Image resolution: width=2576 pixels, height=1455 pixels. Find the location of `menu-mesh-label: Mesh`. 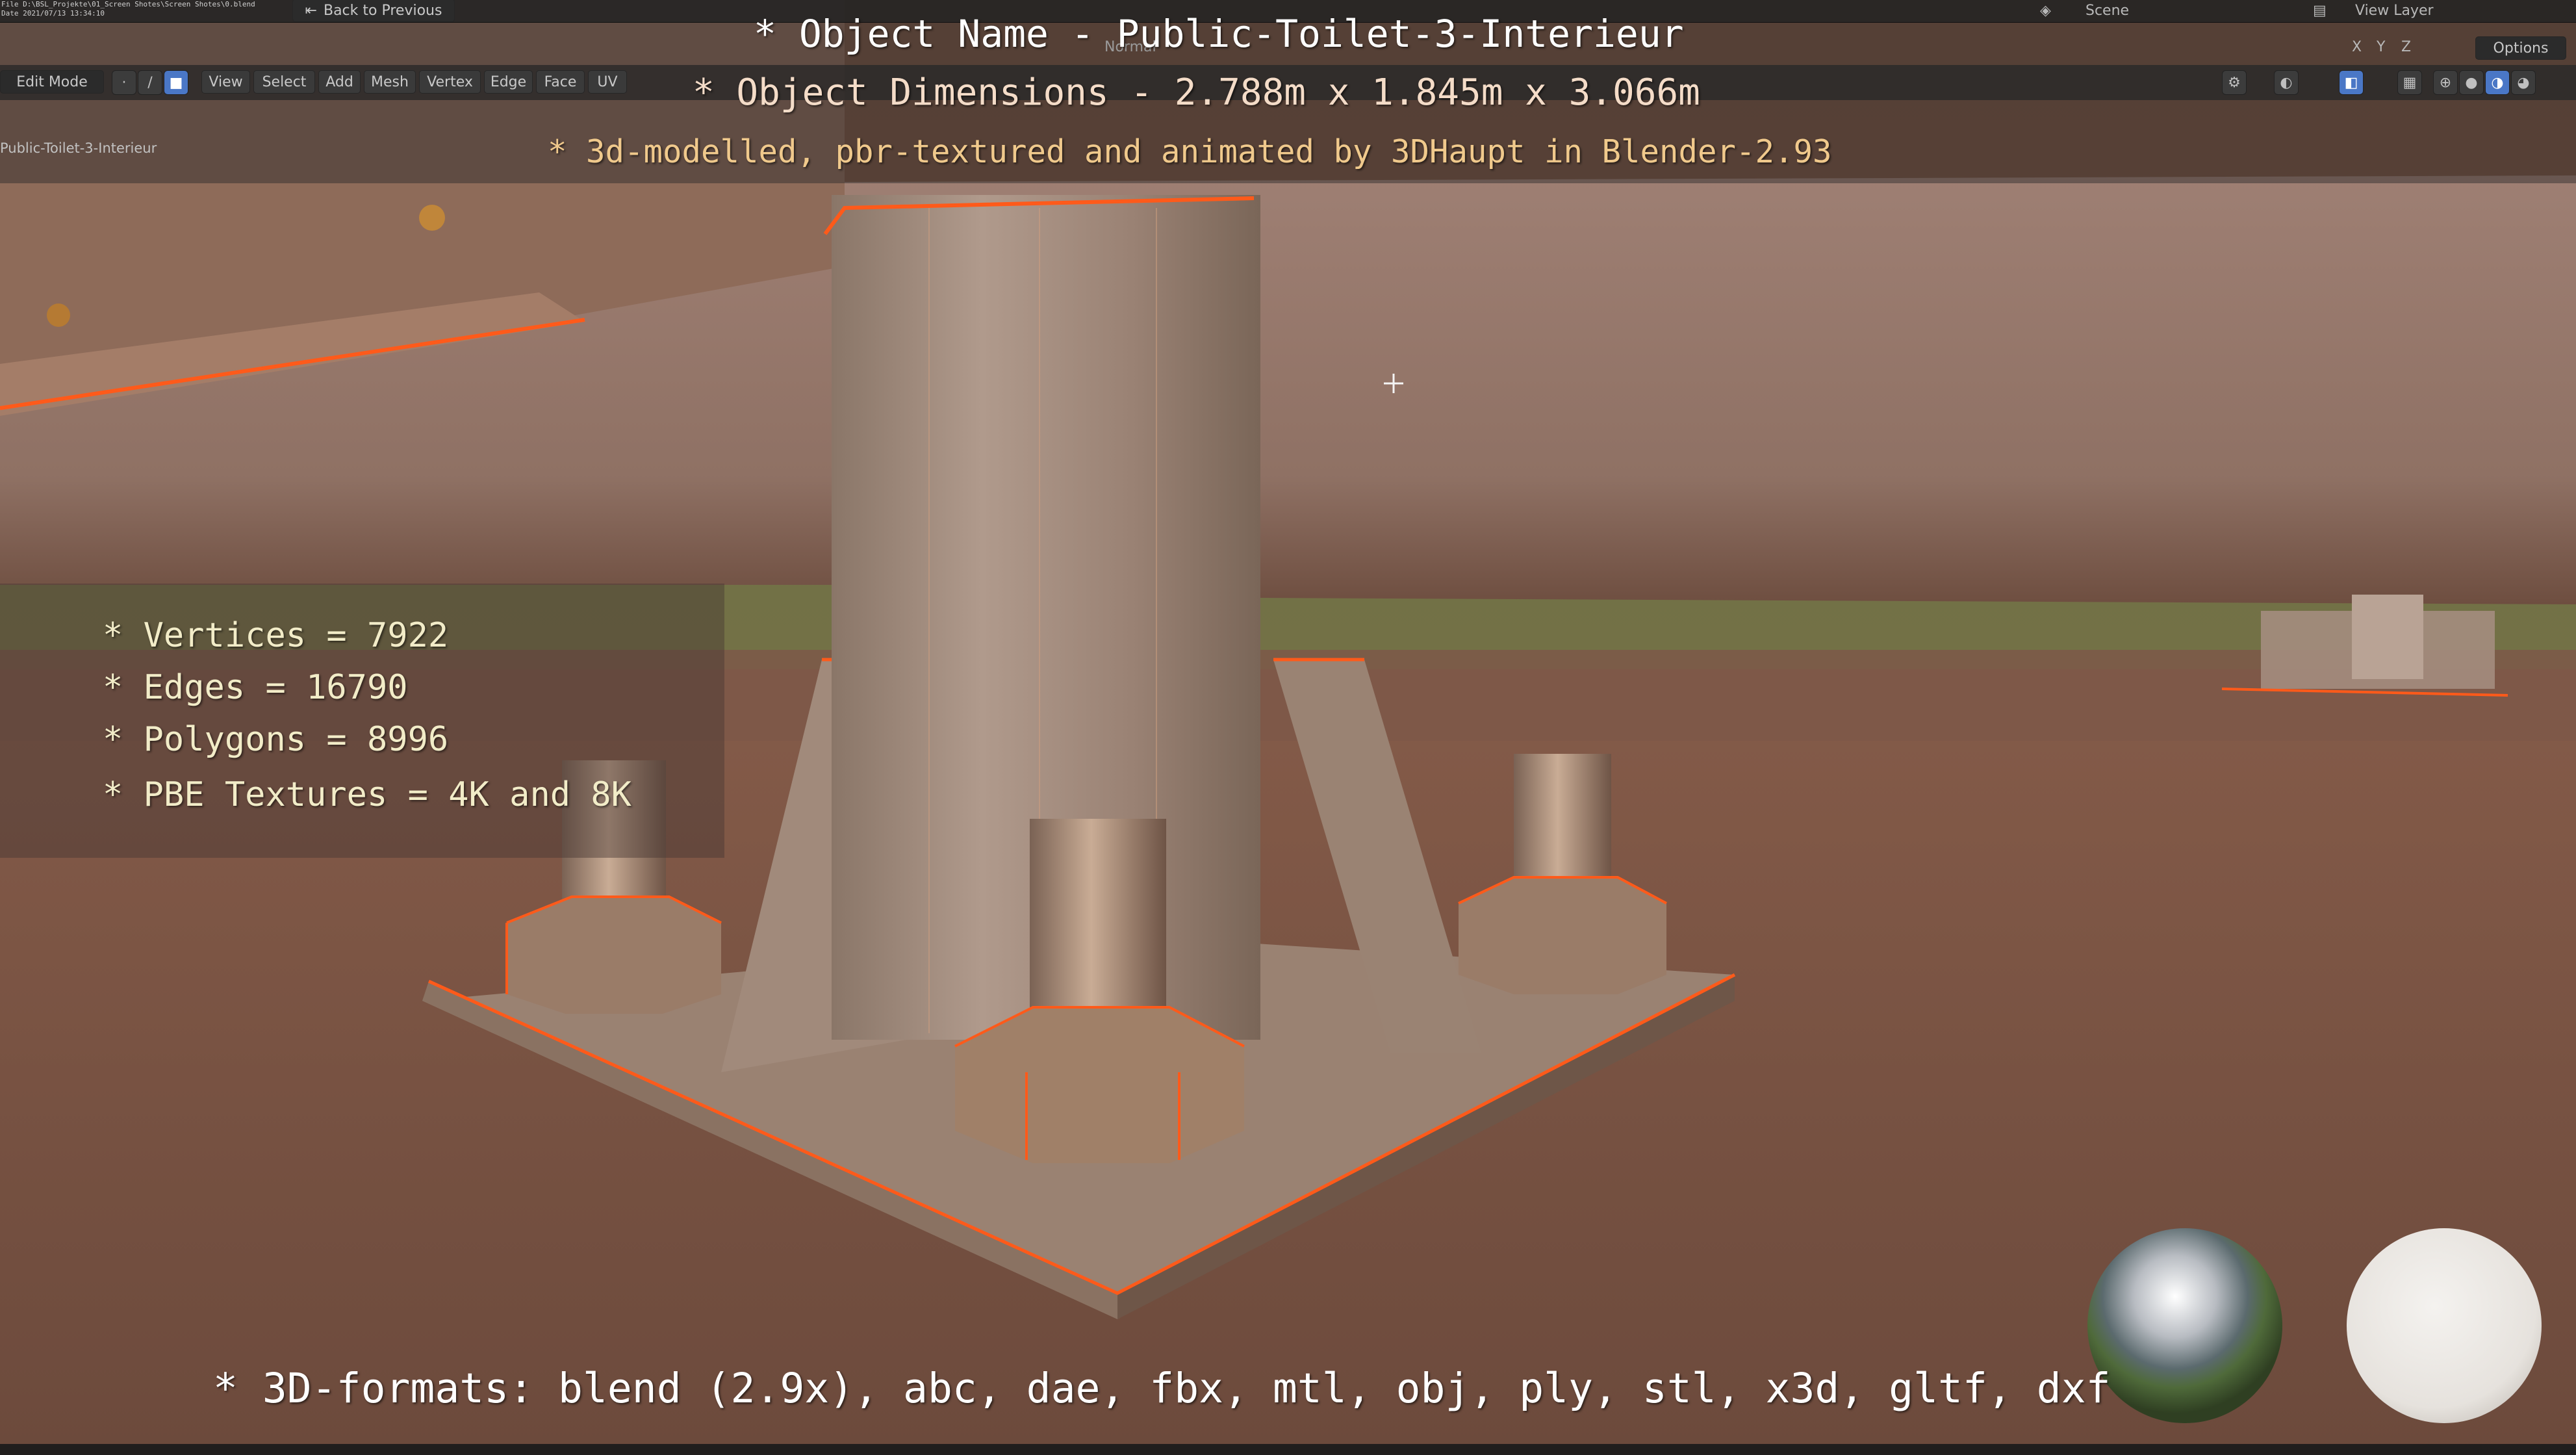

menu-mesh-label: Mesh is located at coordinates (390, 81).